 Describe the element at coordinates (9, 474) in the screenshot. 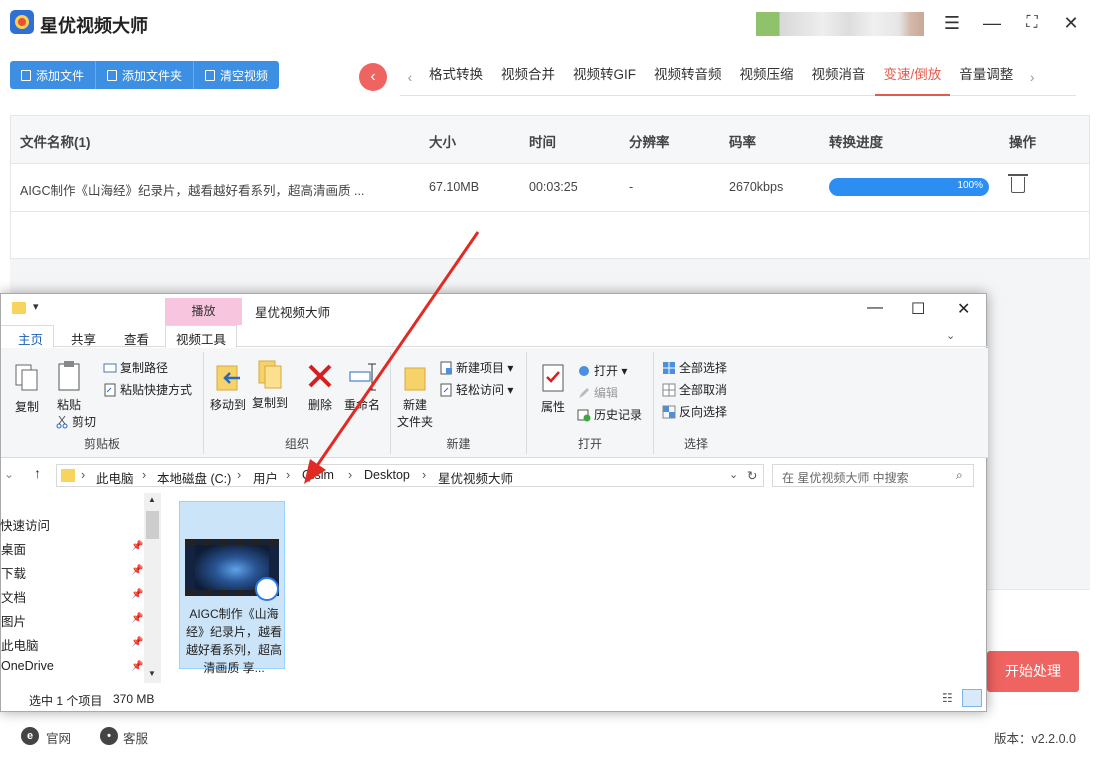

I see `recent-locations-icon: ⌄` at that location.